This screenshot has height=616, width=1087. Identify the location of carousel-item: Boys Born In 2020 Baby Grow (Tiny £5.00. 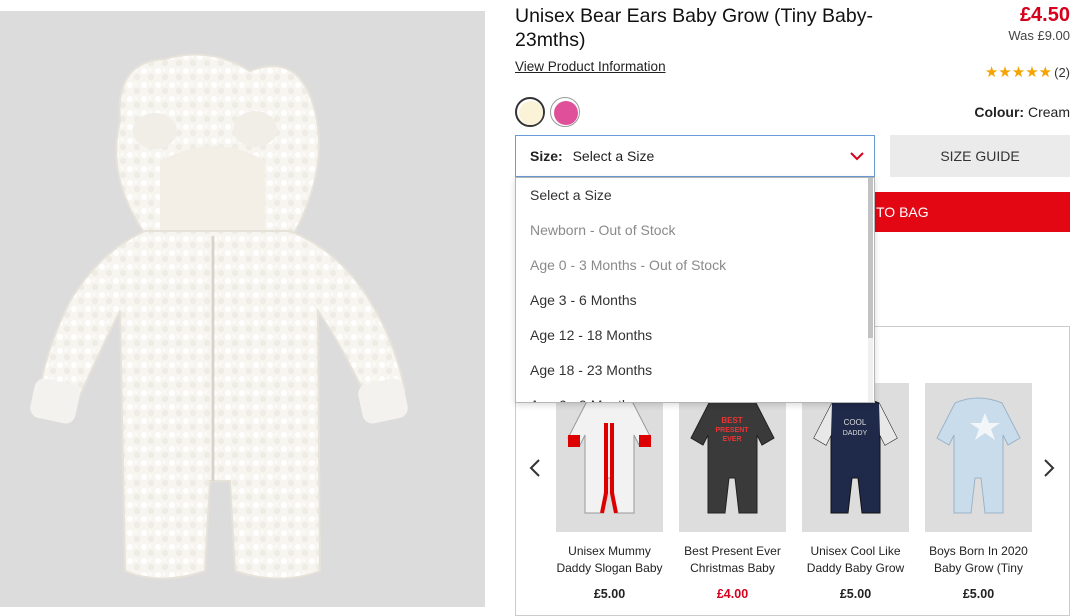
(978, 492).